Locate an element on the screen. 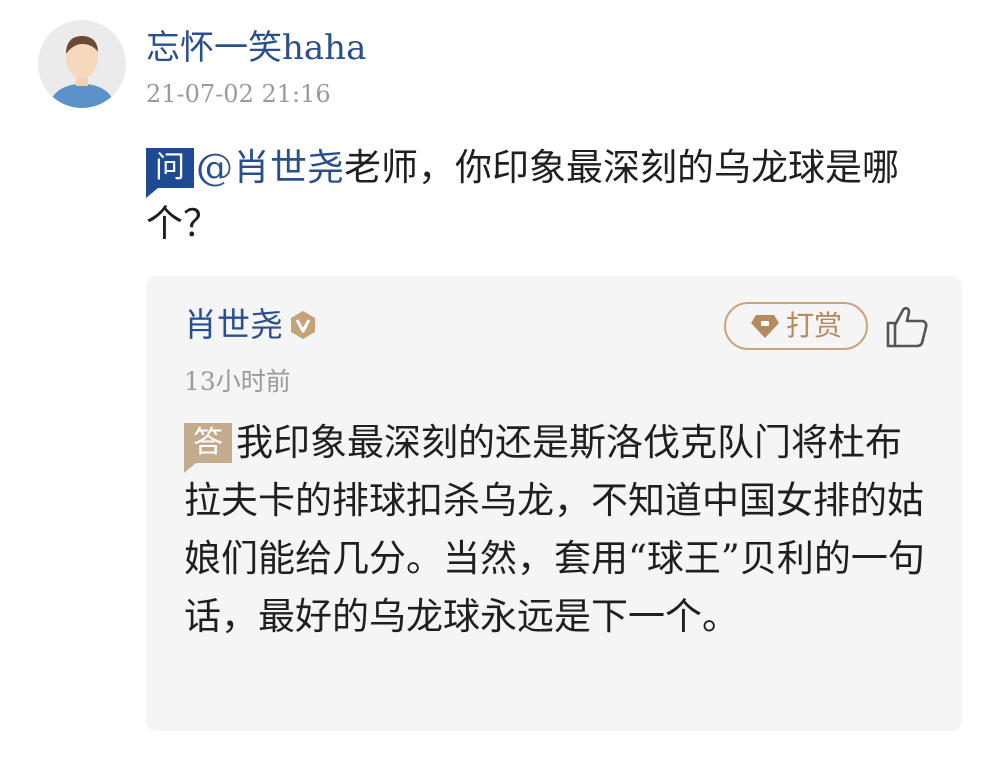 The image size is (1000, 766). avatar is located at coordinates (82, 64).